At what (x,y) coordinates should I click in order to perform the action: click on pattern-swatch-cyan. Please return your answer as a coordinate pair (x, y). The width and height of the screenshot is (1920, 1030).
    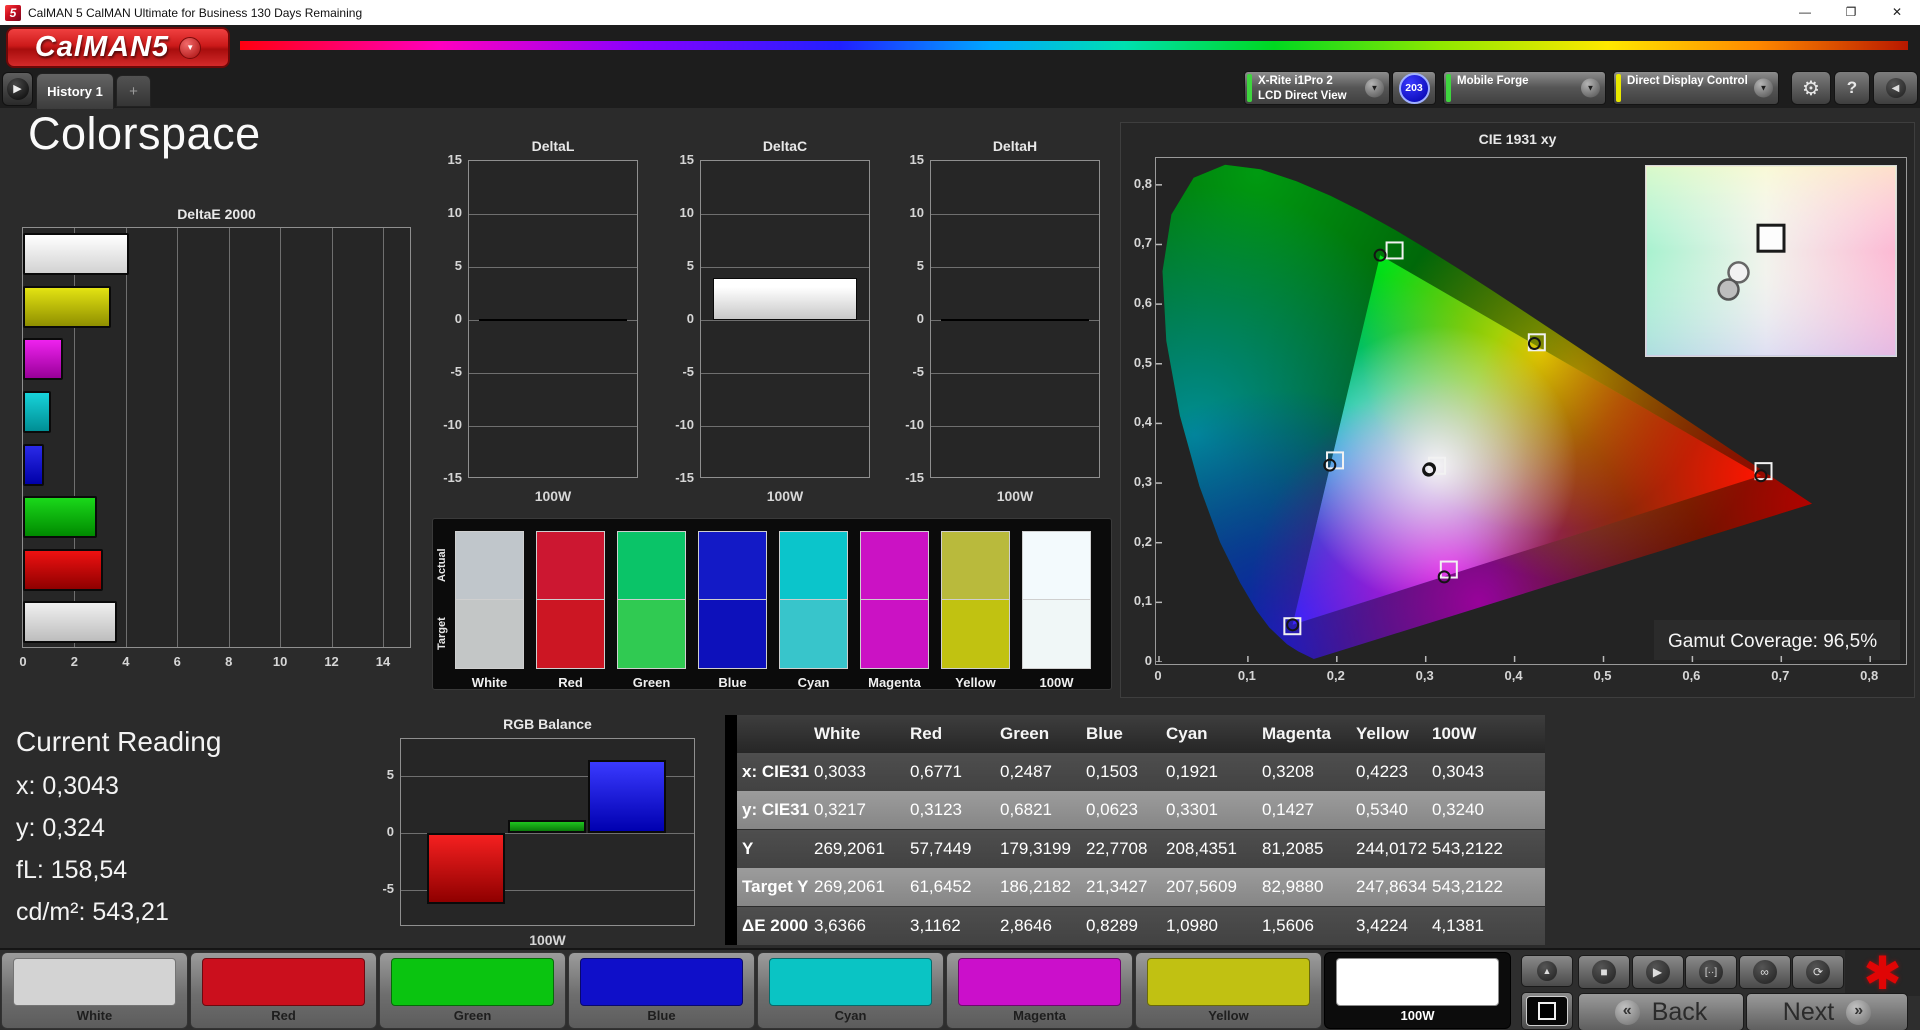
    Looking at the image, I should click on (850, 982).